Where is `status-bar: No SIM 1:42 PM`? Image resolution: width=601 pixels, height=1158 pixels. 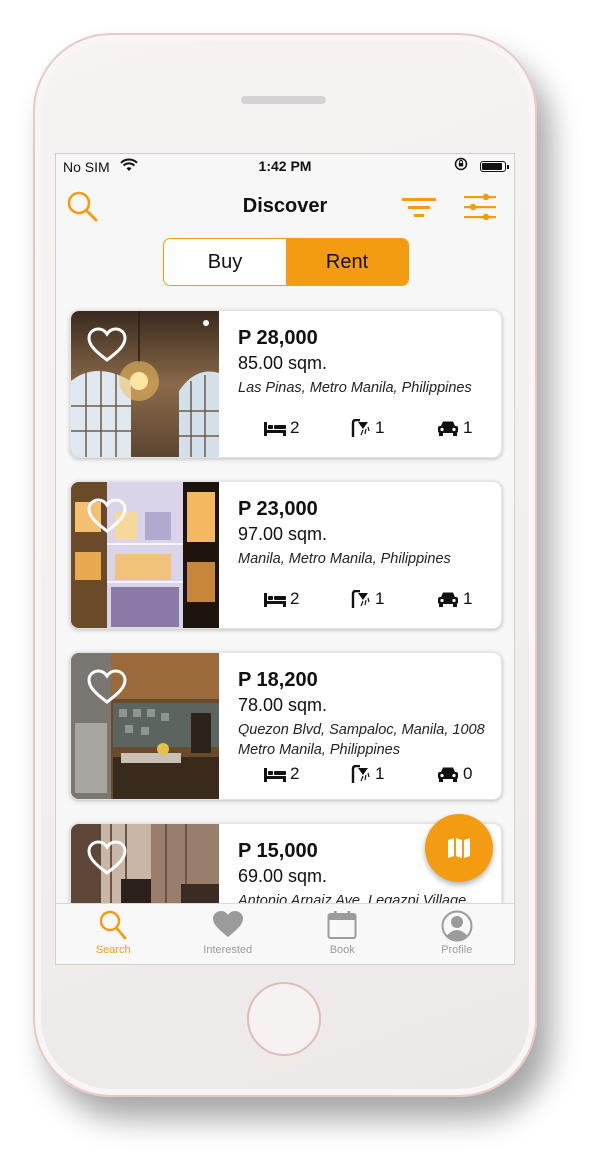 status-bar: No SIM 1:42 PM is located at coordinates (285, 166).